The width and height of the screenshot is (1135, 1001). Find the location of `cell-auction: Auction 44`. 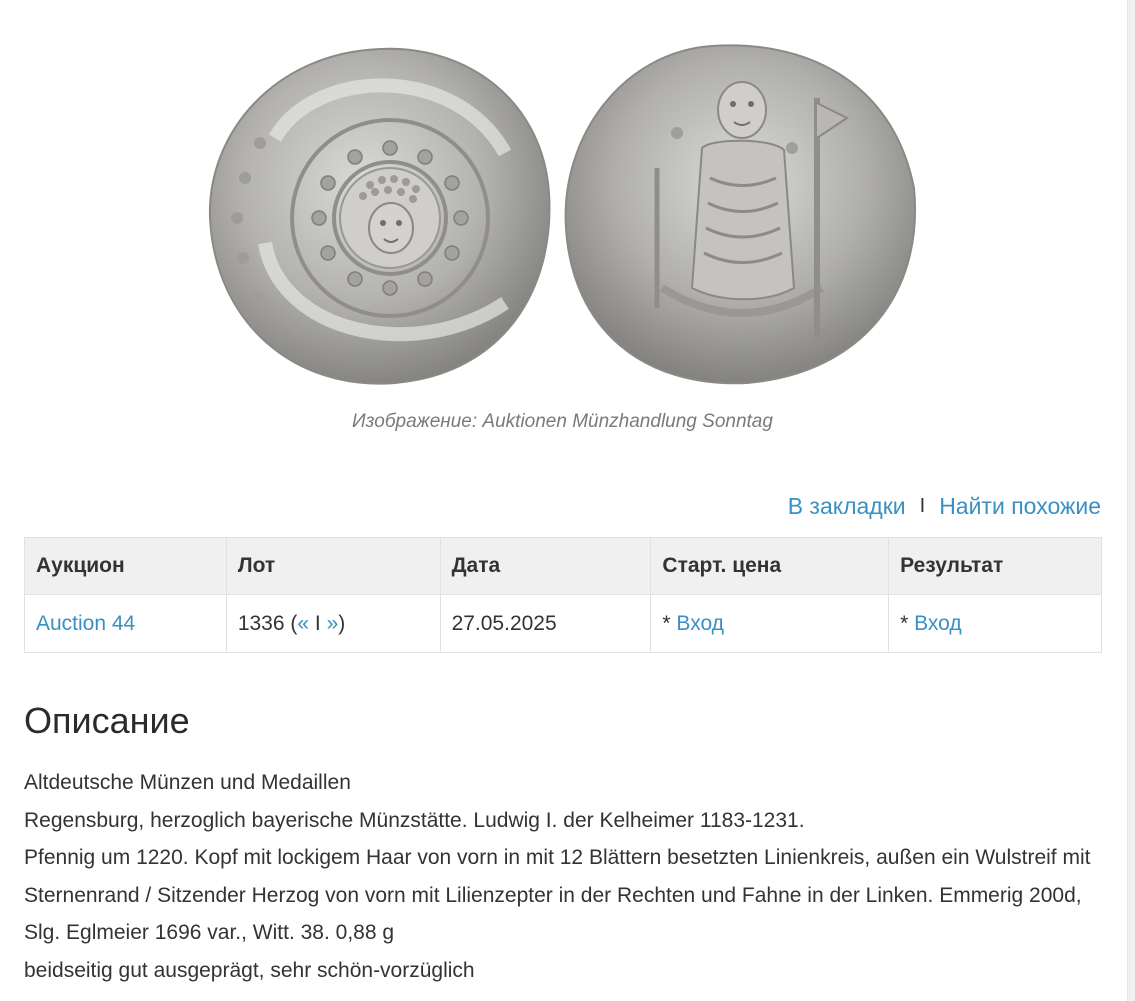

cell-auction: Auction 44 is located at coordinates (125, 623).